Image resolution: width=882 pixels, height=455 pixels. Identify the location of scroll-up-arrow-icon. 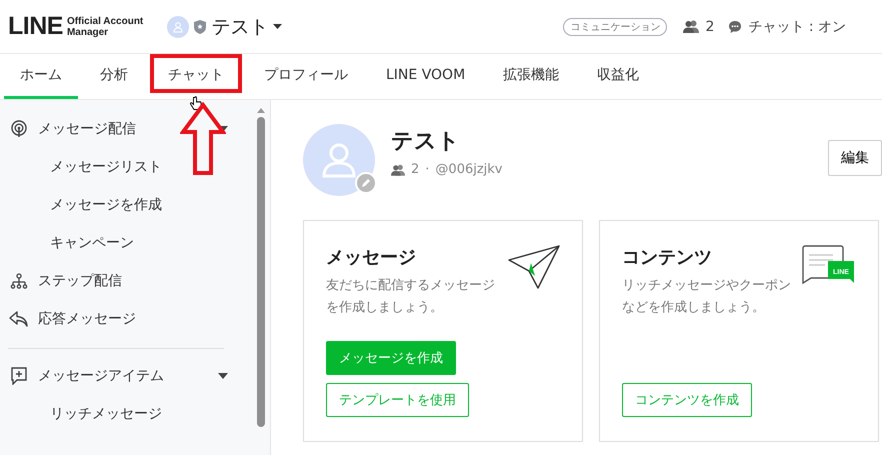
(261, 110).